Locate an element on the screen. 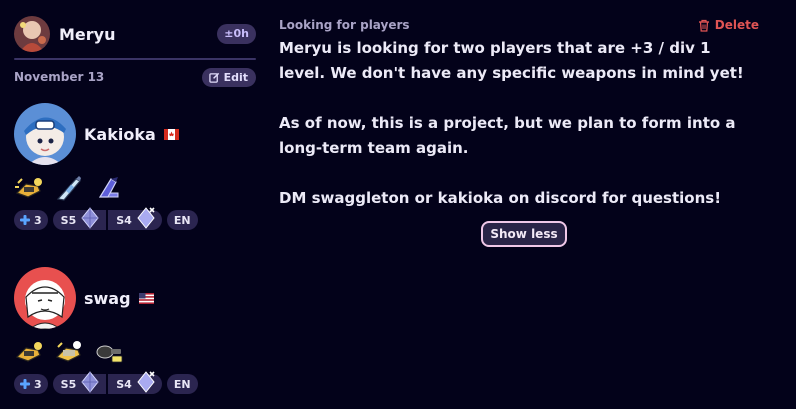  timezone-badge: ±0h is located at coordinates (236, 34).